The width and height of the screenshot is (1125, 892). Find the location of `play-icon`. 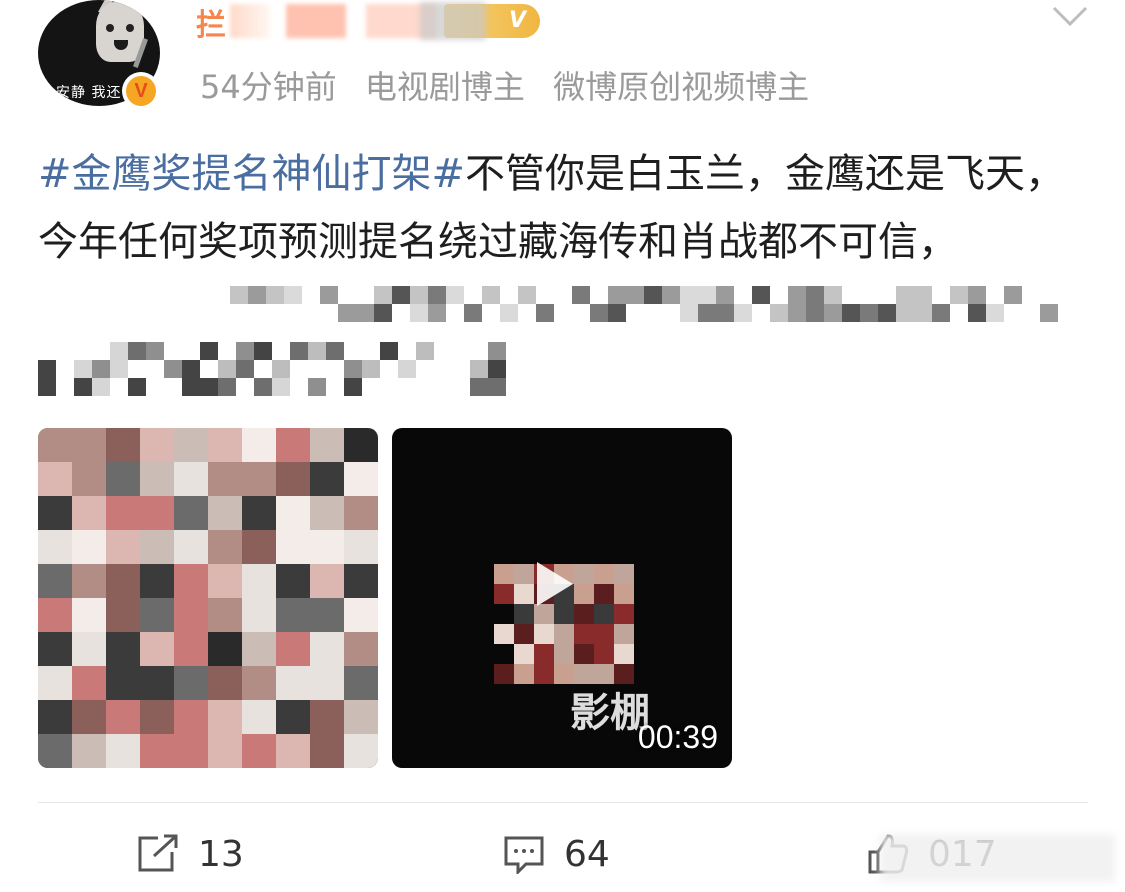

play-icon is located at coordinates (555, 584).